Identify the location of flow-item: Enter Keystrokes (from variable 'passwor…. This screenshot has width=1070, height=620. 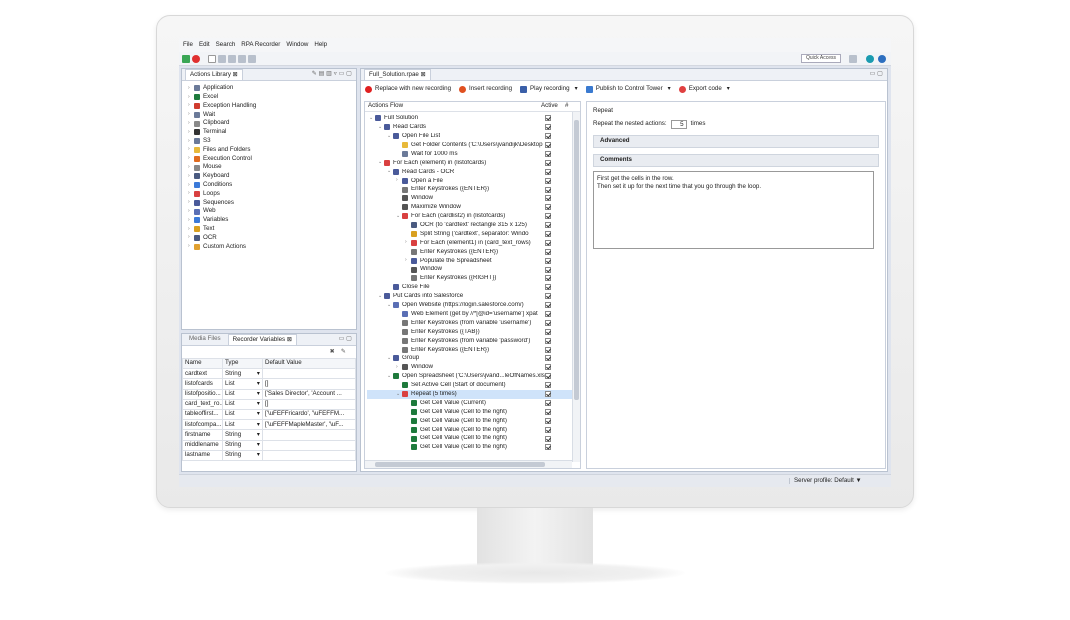
(473, 340).